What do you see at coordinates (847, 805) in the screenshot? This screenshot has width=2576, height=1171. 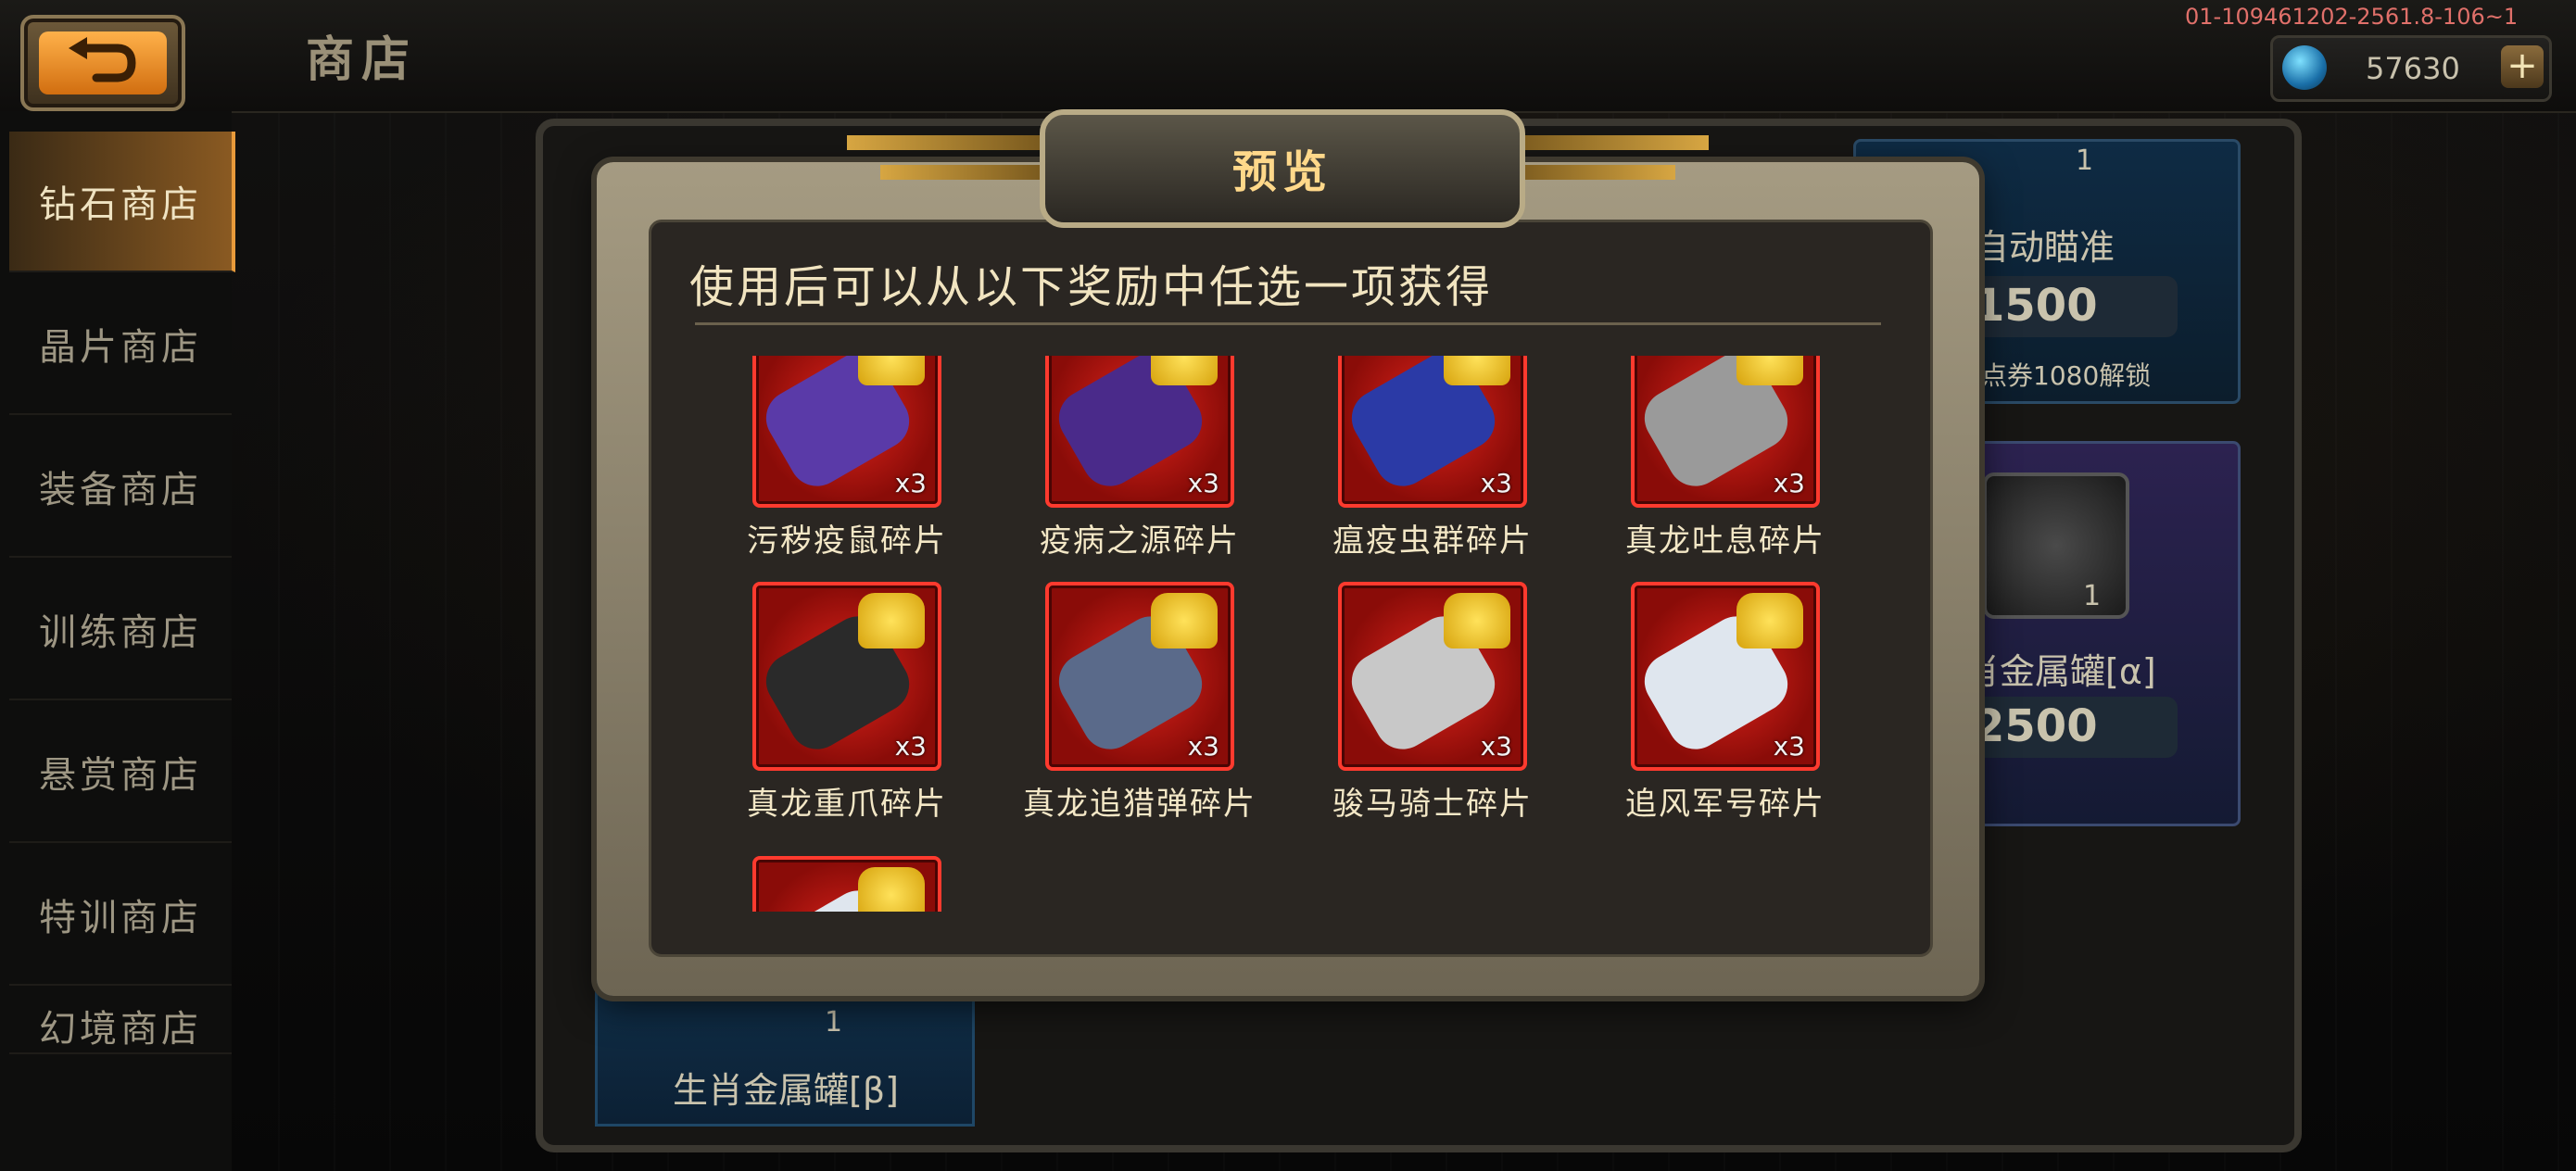 I see `reward-name: 真龙重爪碎片` at bounding box center [847, 805].